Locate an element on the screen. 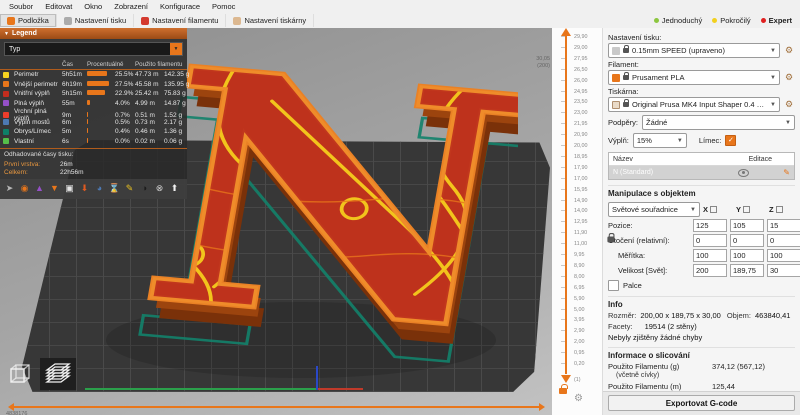 This screenshot has height=415, width=800. tick-label: 2,00 is located at coordinates (579, 342).